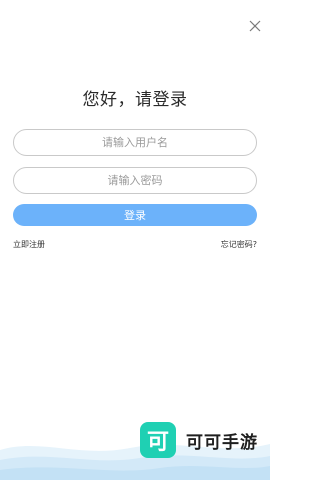 Image resolution: width=320 pixels, height=480 pixels. I want to click on username-input, so click(135, 142).